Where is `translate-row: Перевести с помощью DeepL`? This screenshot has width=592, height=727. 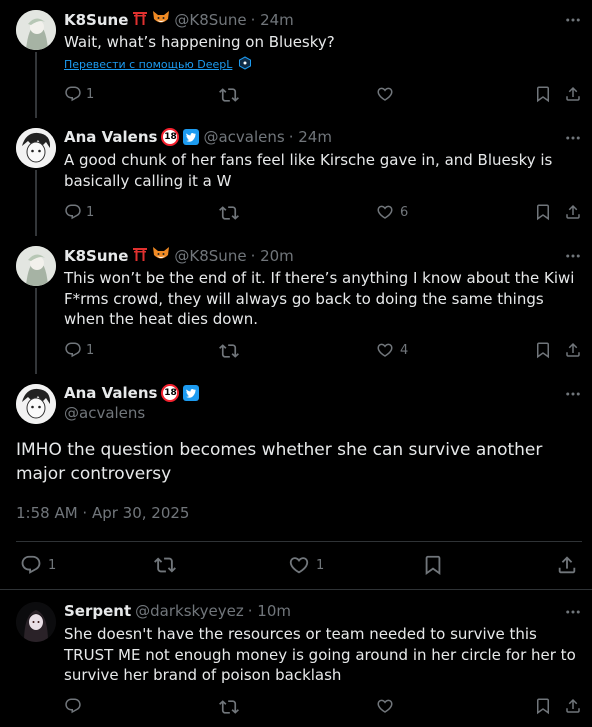 translate-row: Перевести с помощью DeepL is located at coordinates (158, 64).